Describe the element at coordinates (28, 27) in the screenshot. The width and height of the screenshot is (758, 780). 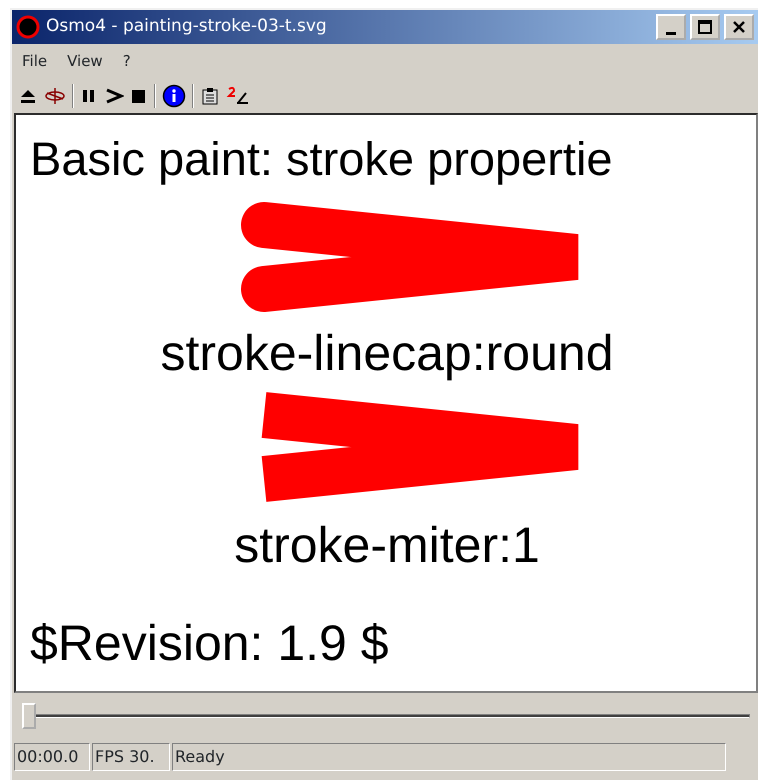
I see `app-logo-icon` at that location.